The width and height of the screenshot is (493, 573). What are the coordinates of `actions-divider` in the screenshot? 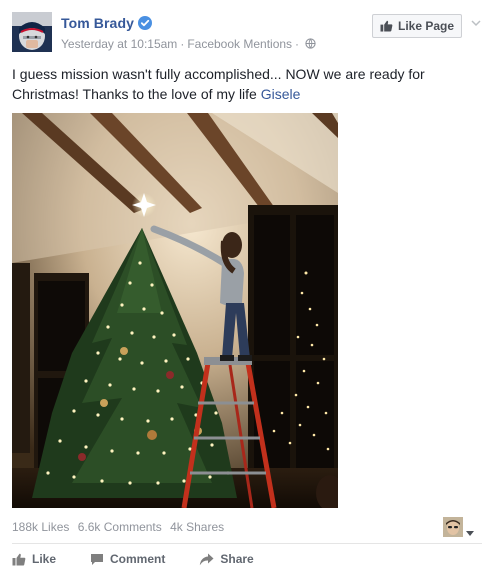 It's located at (247, 543).